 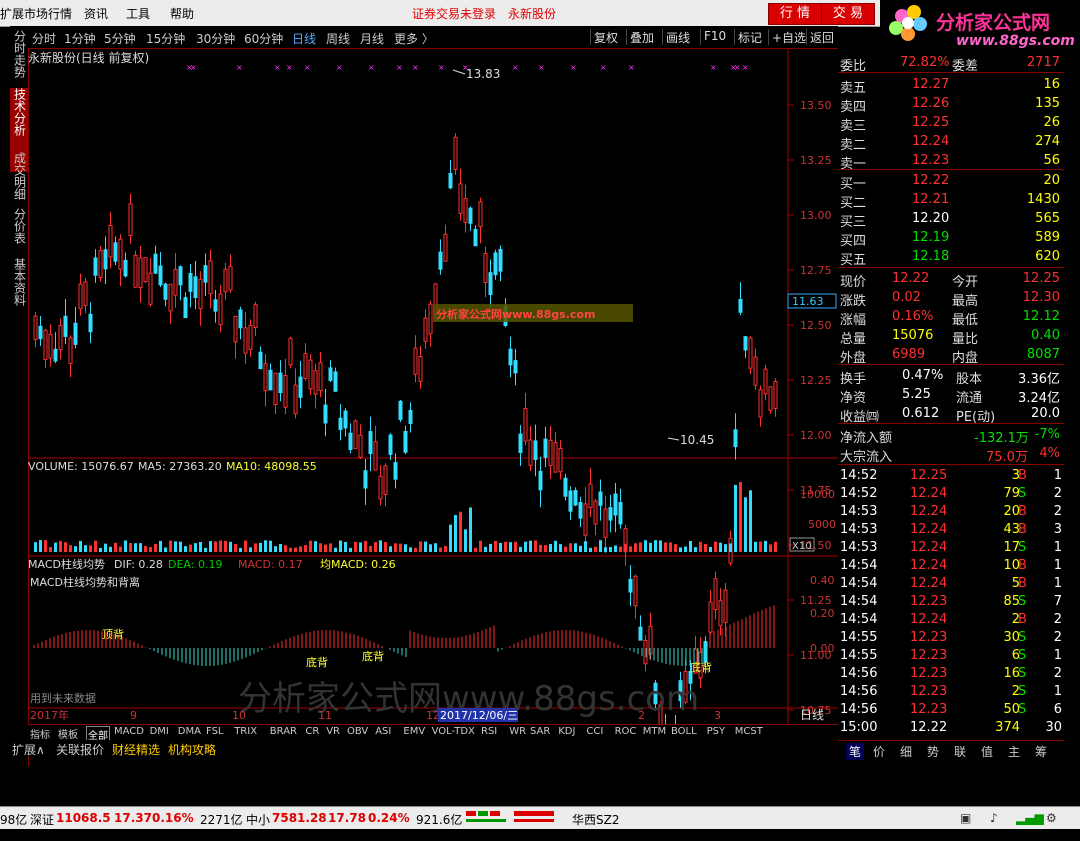 I want to click on netflow-value: -132.1万, so click(x=1001, y=438).